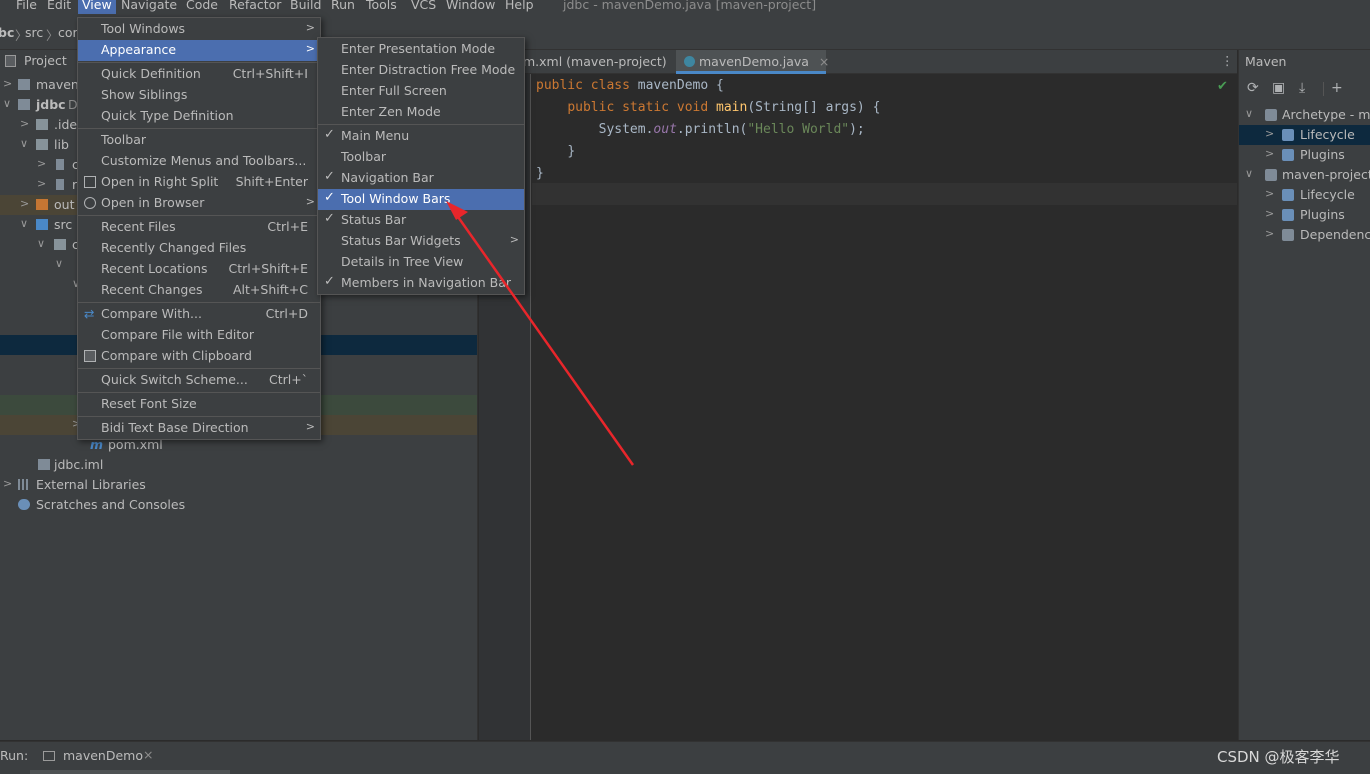 This screenshot has height=774, width=1370. What do you see at coordinates (544, 339) in the screenshot?
I see `arrow-shaft` at bounding box center [544, 339].